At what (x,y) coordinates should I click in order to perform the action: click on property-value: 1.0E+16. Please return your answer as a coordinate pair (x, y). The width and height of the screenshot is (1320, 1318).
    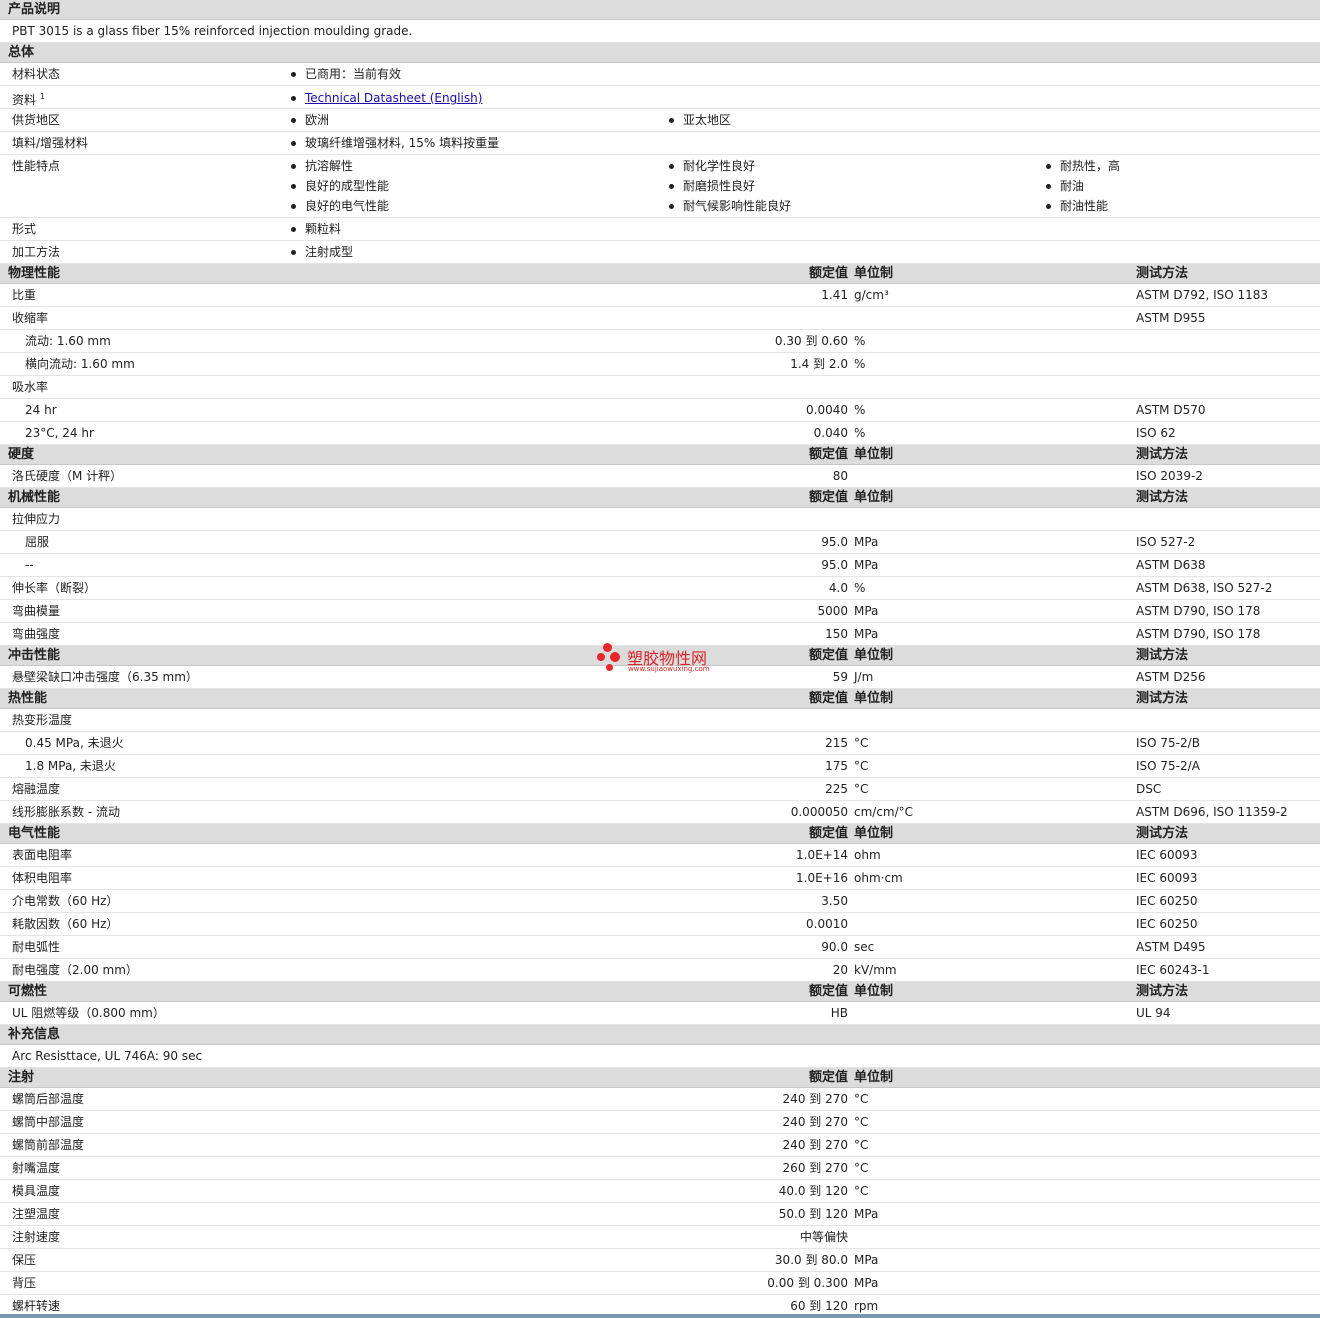
    Looking at the image, I should click on (822, 878).